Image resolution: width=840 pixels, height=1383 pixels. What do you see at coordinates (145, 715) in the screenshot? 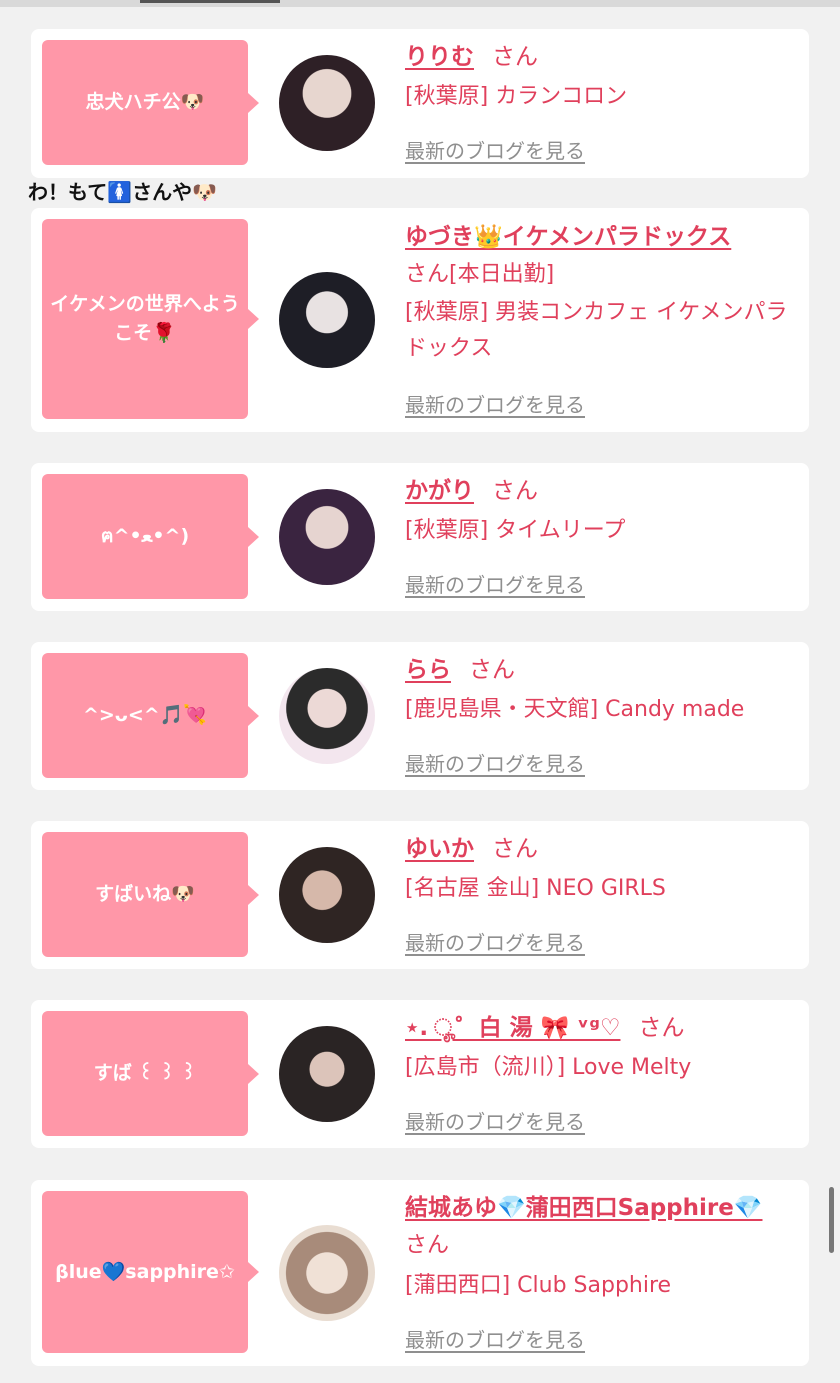
I see `comment-text: ^>ᴗ<^🎵💘` at bounding box center [145, 715].